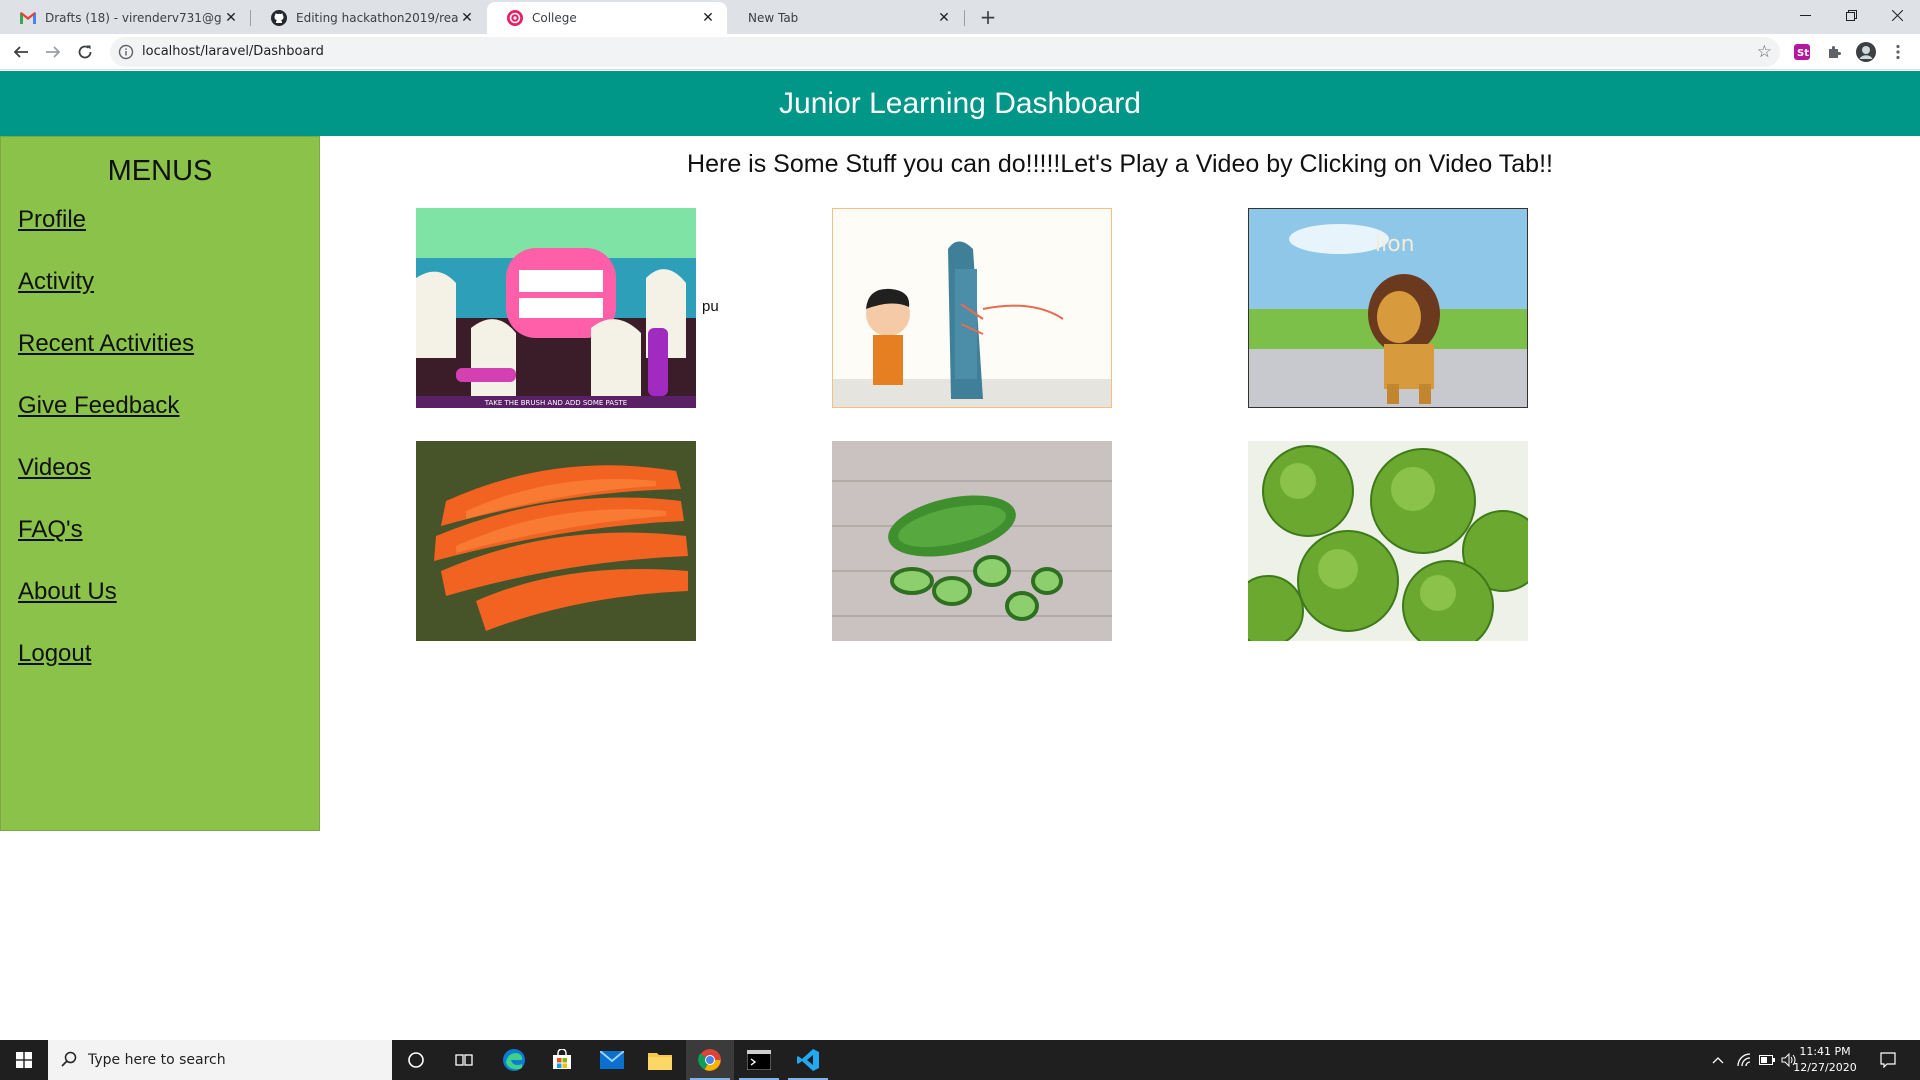 The width and height of the screenshot is (1920, 1080). I want to click on minimize-icon, so click(1805, 15).